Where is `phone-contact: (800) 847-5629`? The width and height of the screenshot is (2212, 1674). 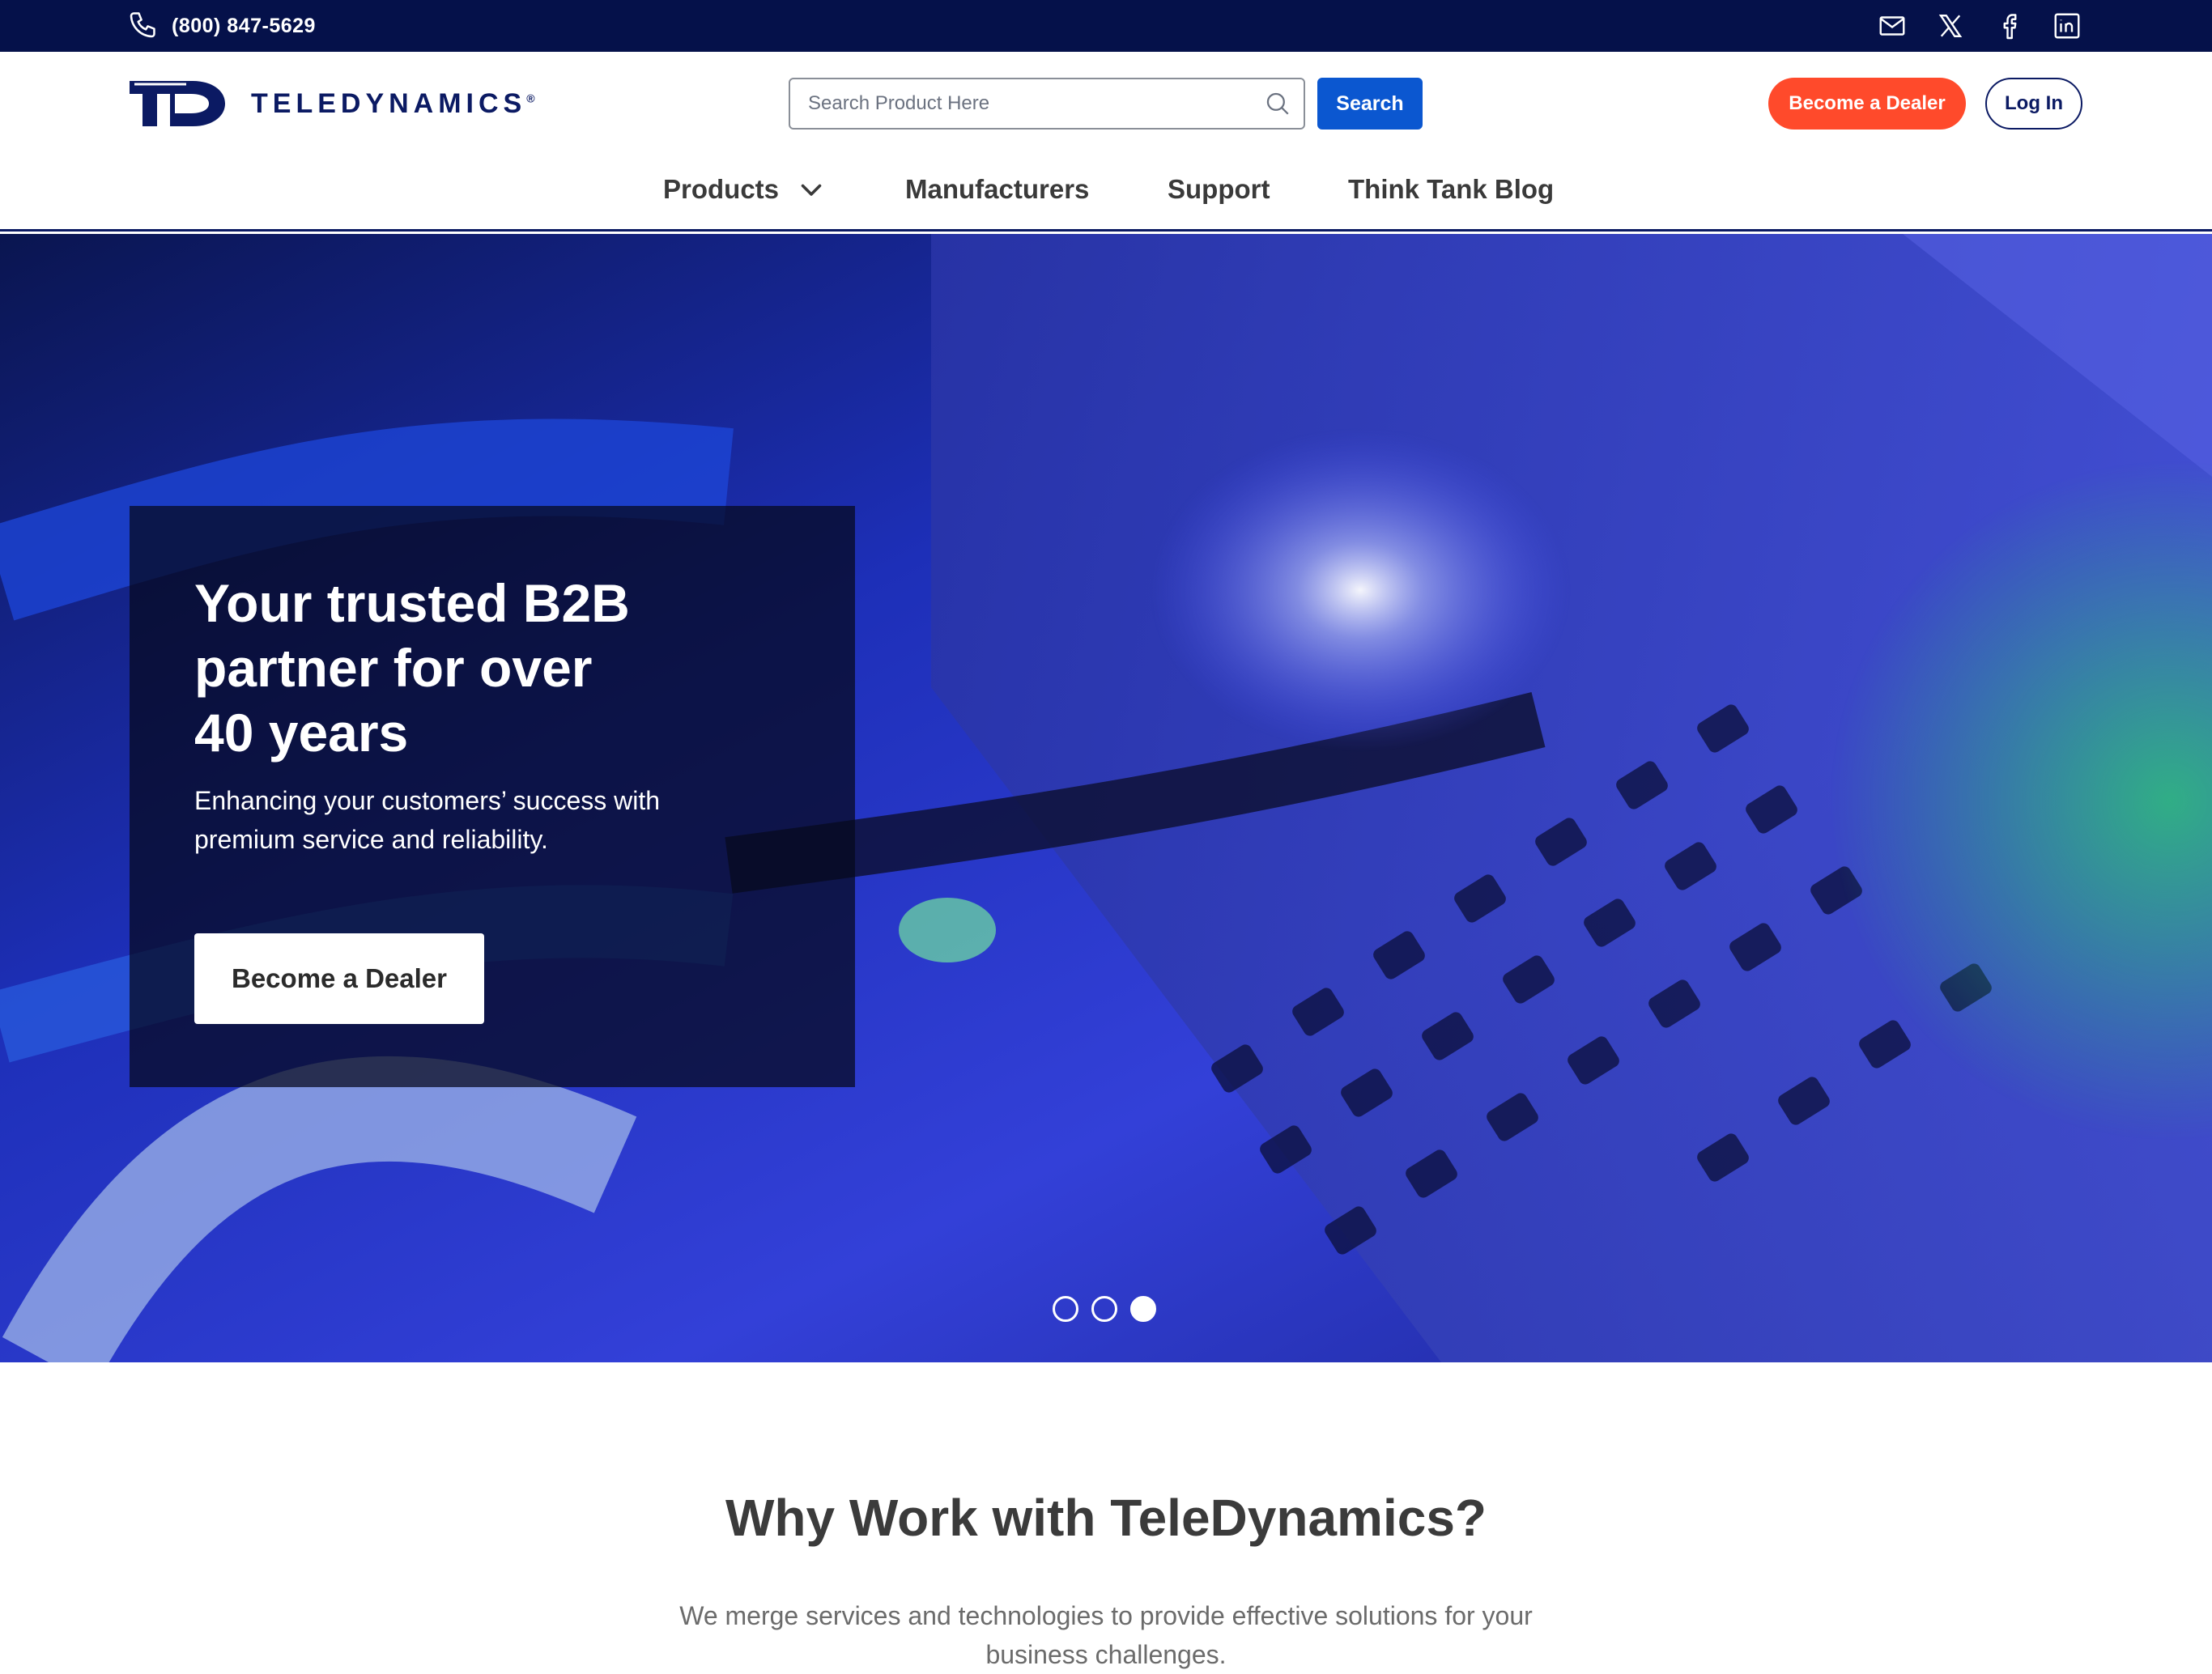
phone-contact: (800) 847-5629 is located at coordinates (222, 26).